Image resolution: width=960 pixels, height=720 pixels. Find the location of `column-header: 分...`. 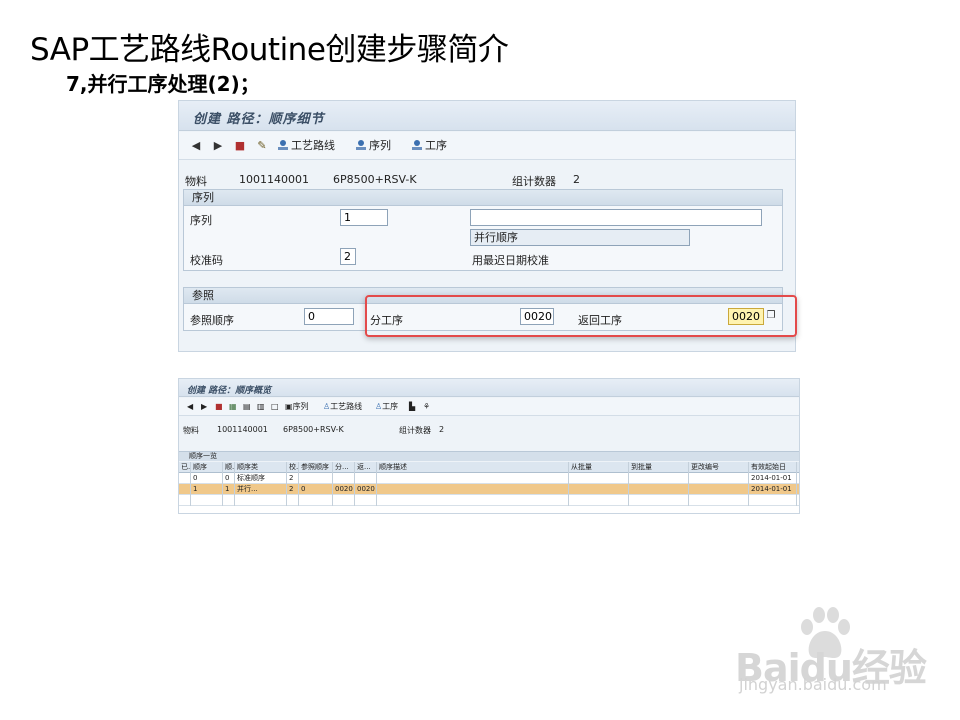

column-header: 分... is located at coordinates (344, 467).